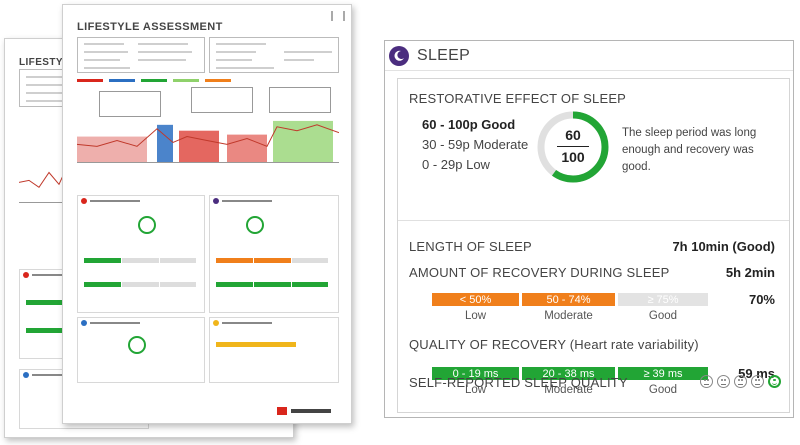  I want to click on callout-1-thumb, so click(130, 104).